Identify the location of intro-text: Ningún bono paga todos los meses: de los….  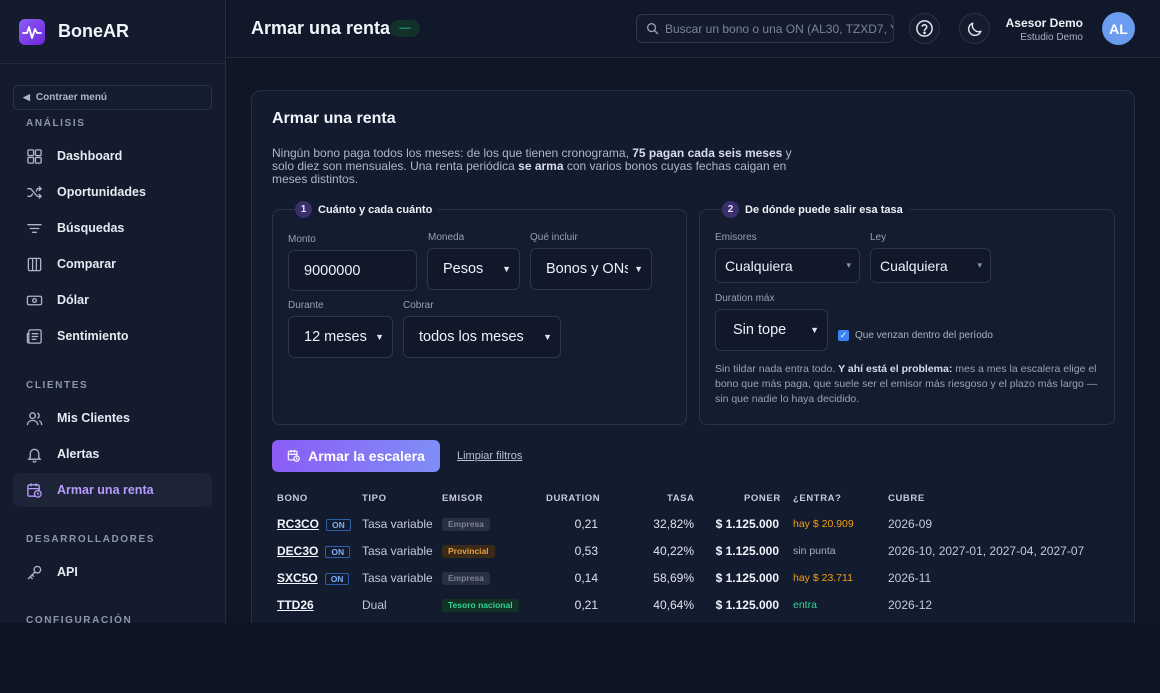
(532, 166).